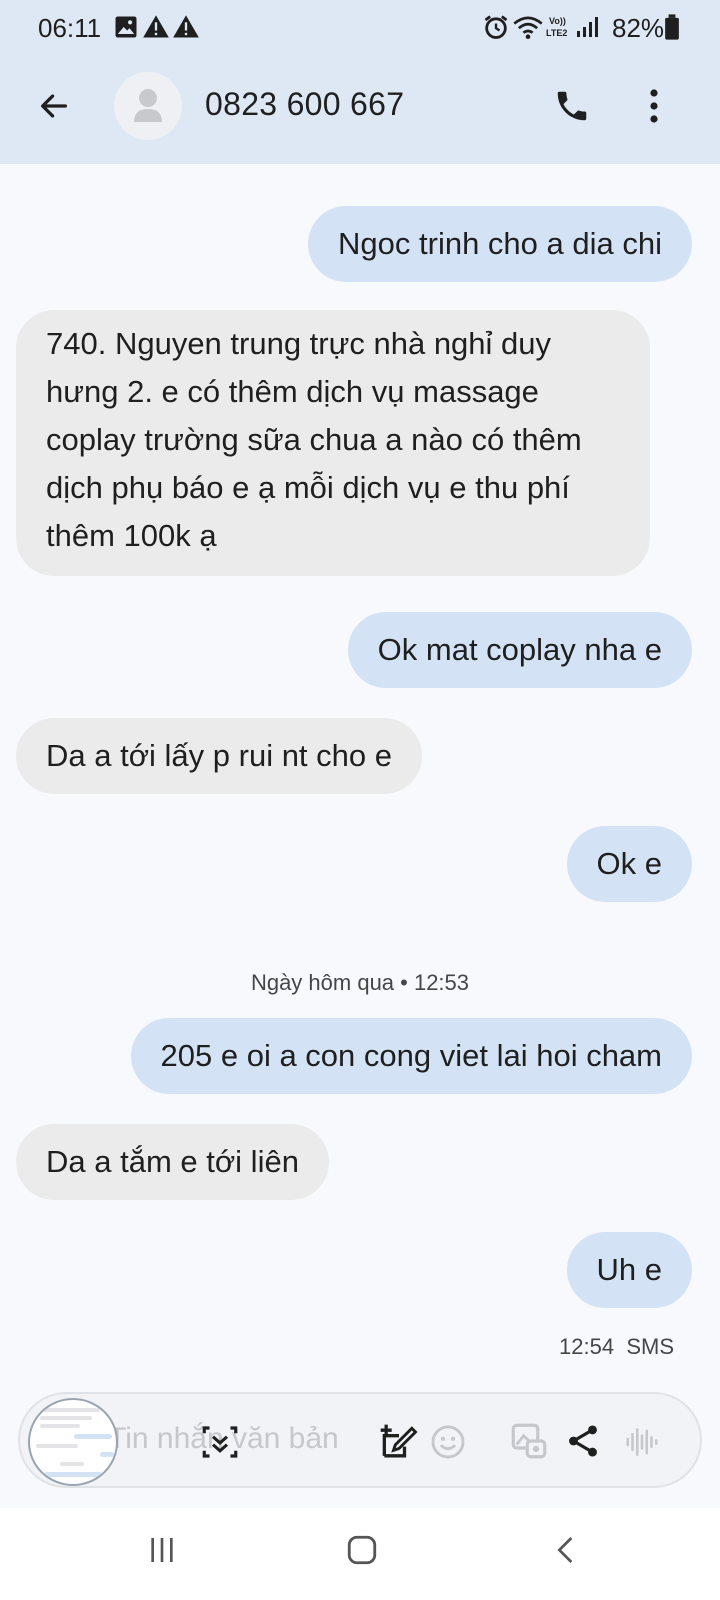 The image size is (720, 1600). I want to click on share-button, so click(583, 1441).